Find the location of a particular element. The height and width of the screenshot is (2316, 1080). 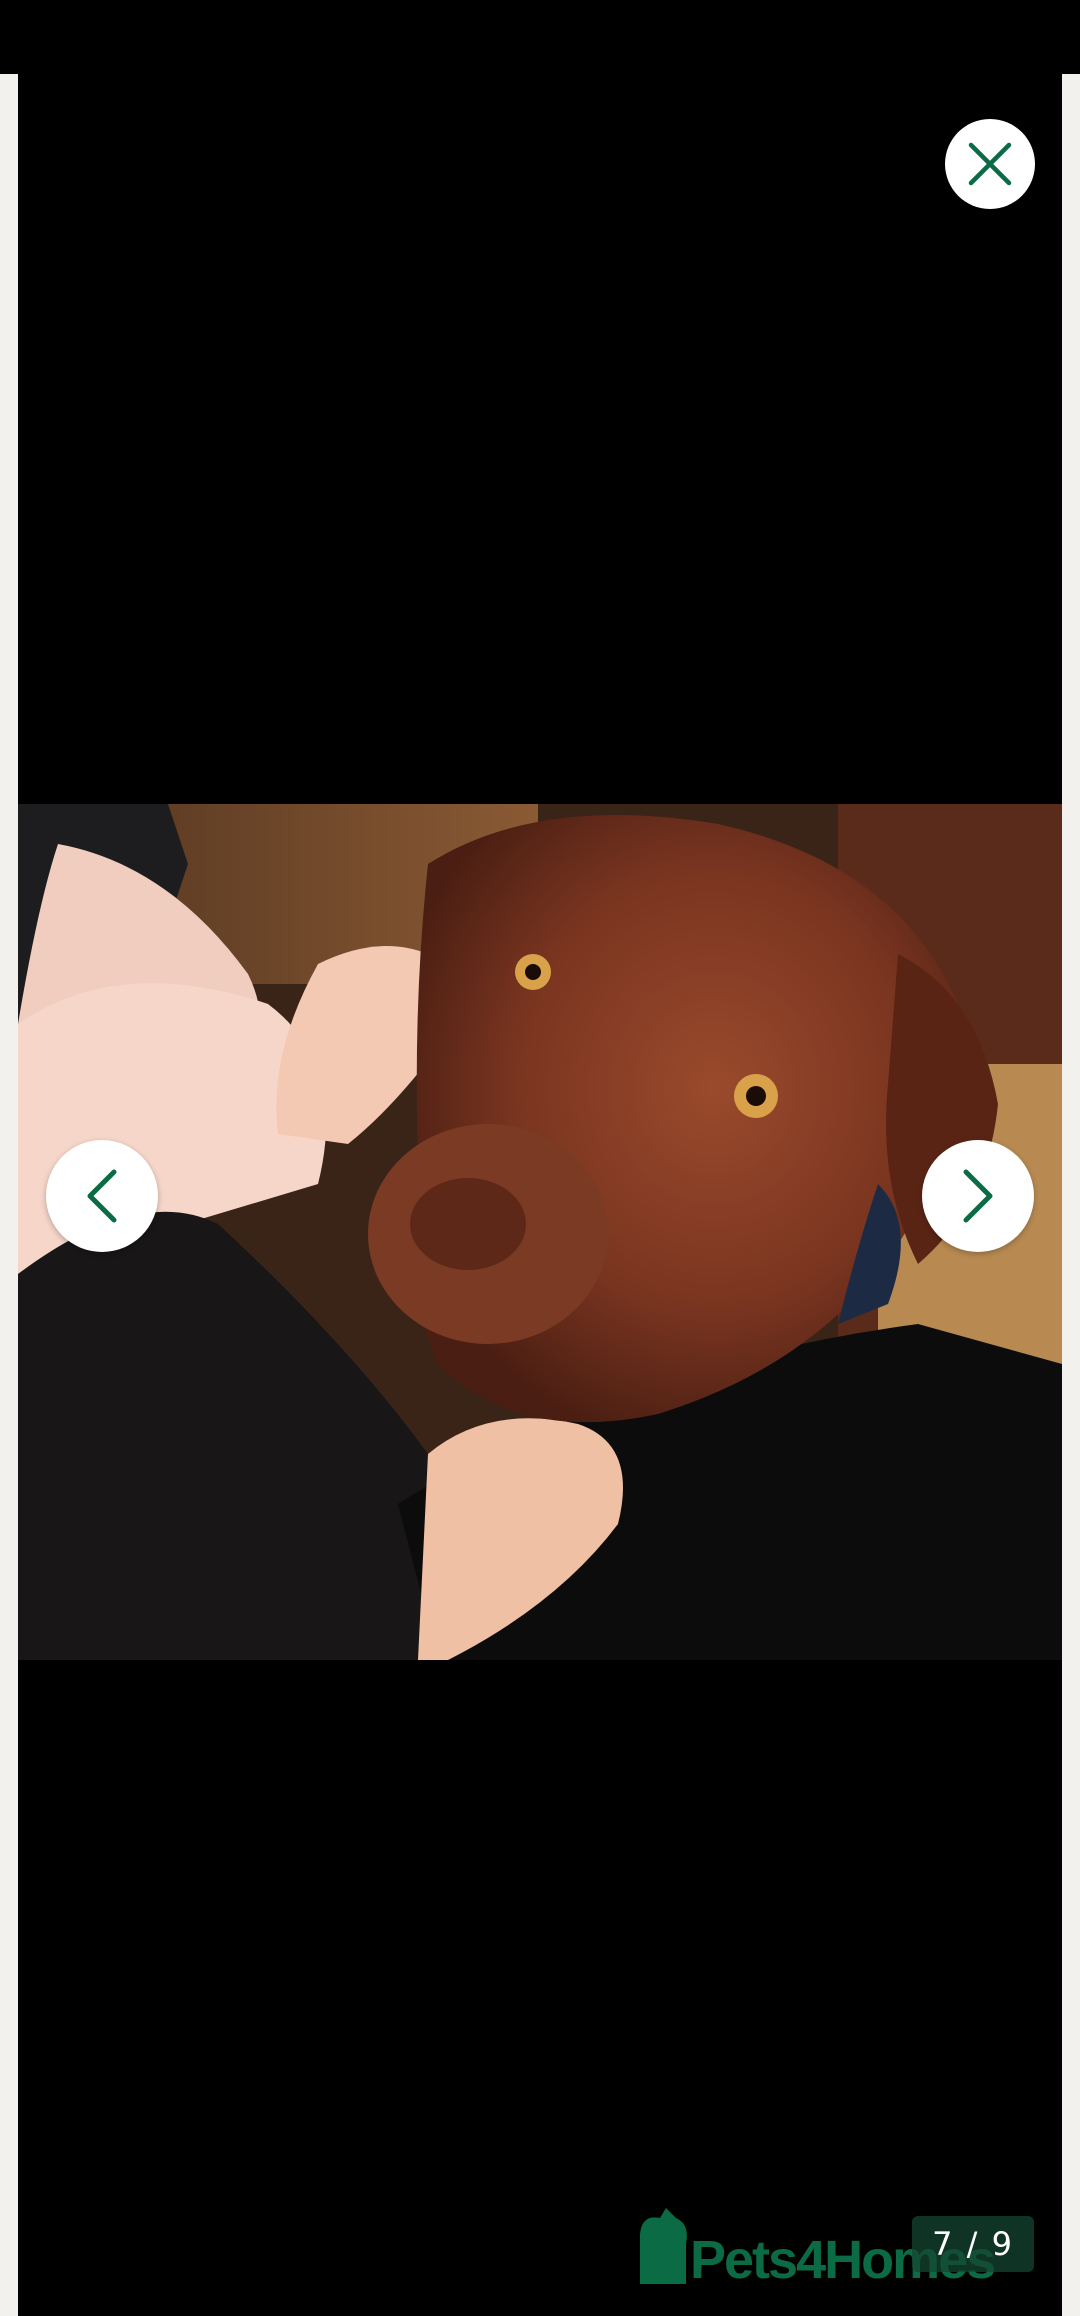

chevron-left-icon is located at coordinates (102, 1196).